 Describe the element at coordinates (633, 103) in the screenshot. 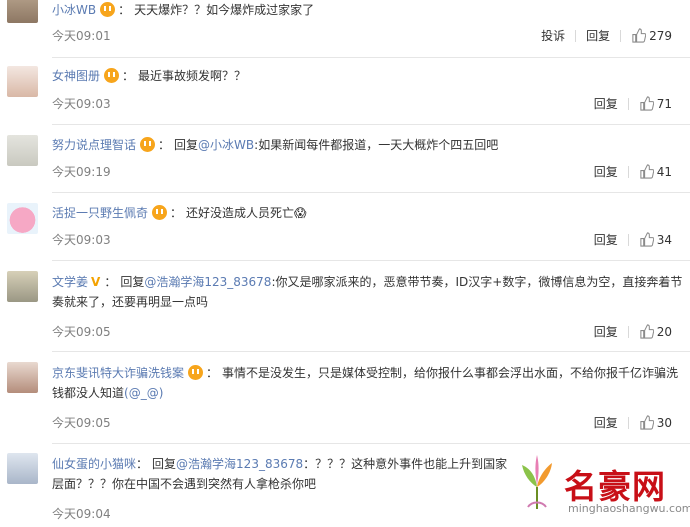

I see `comment-actions: 回复 71` at that location.